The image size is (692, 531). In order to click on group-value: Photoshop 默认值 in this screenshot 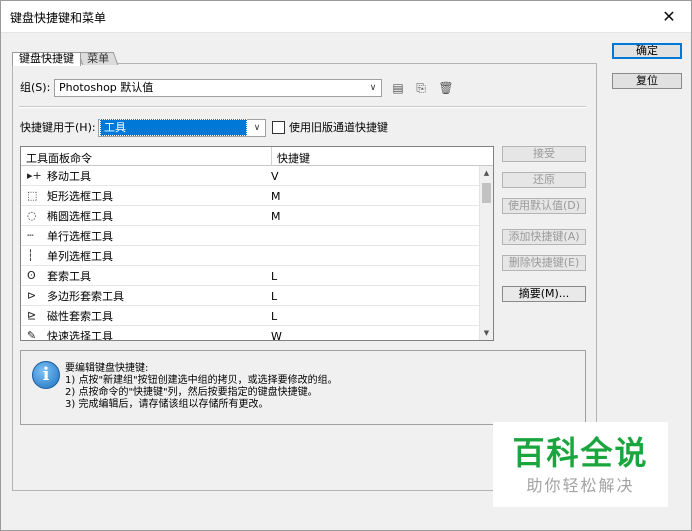, I will do `click(106, 87)`.